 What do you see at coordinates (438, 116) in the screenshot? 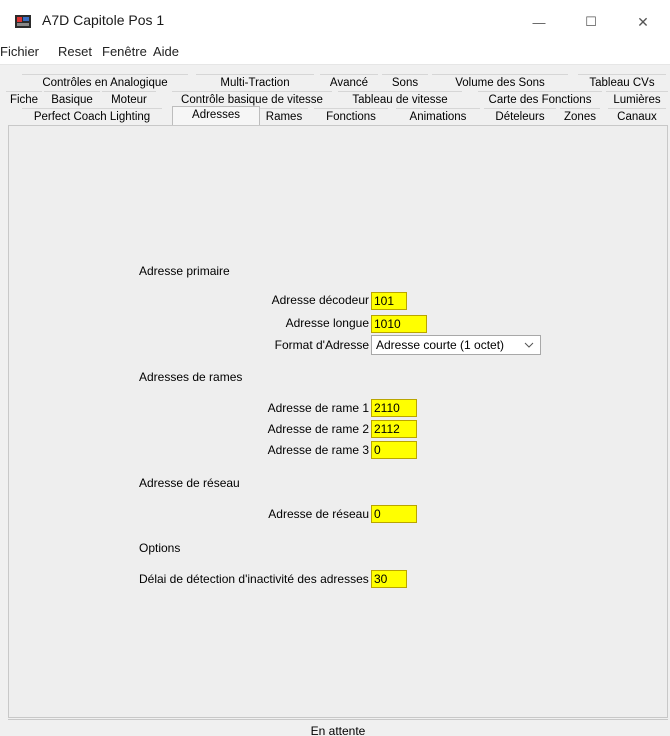
I see `tab-animations: Animations` at bounding box center [438, 116].